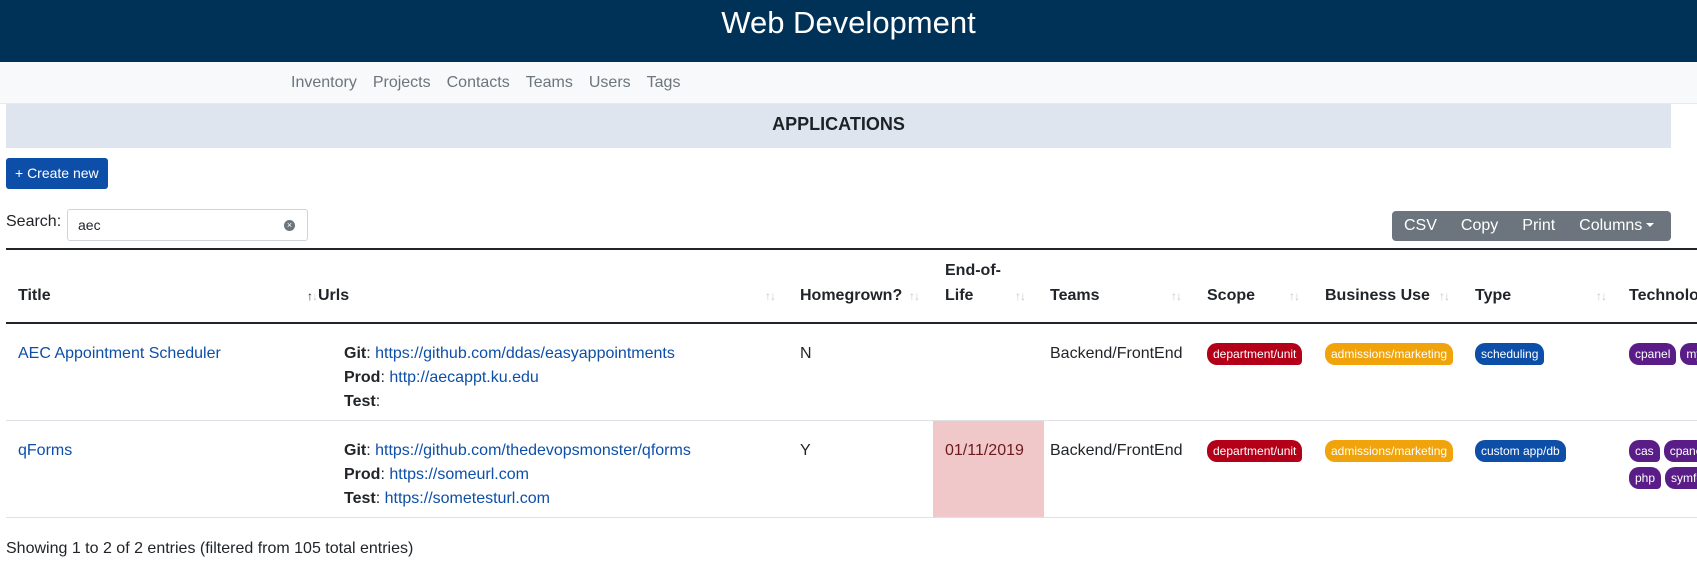 This screenshot has height=582, width=1697. What do you see at coordinates (57, 173) in the screenshot?
I see `create-new-button: + Create new` at bounding box center [57, 173].